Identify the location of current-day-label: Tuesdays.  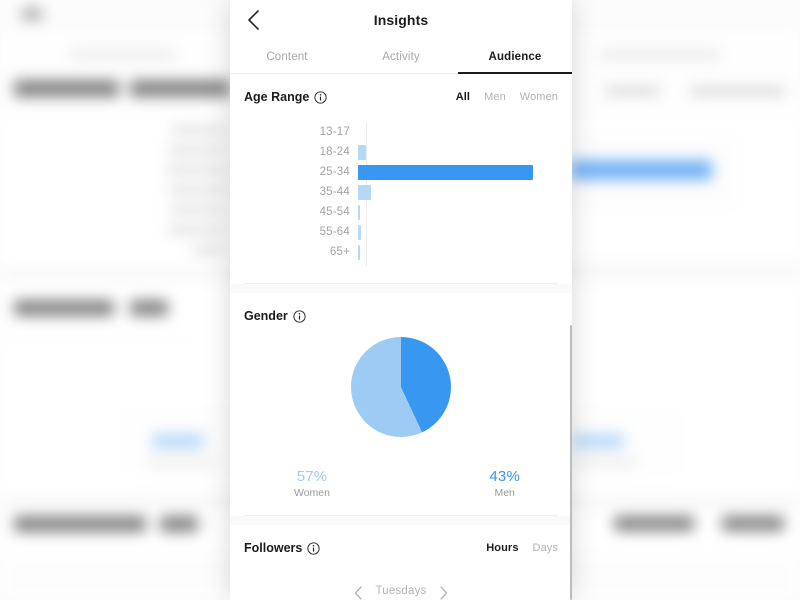
(401, 591).